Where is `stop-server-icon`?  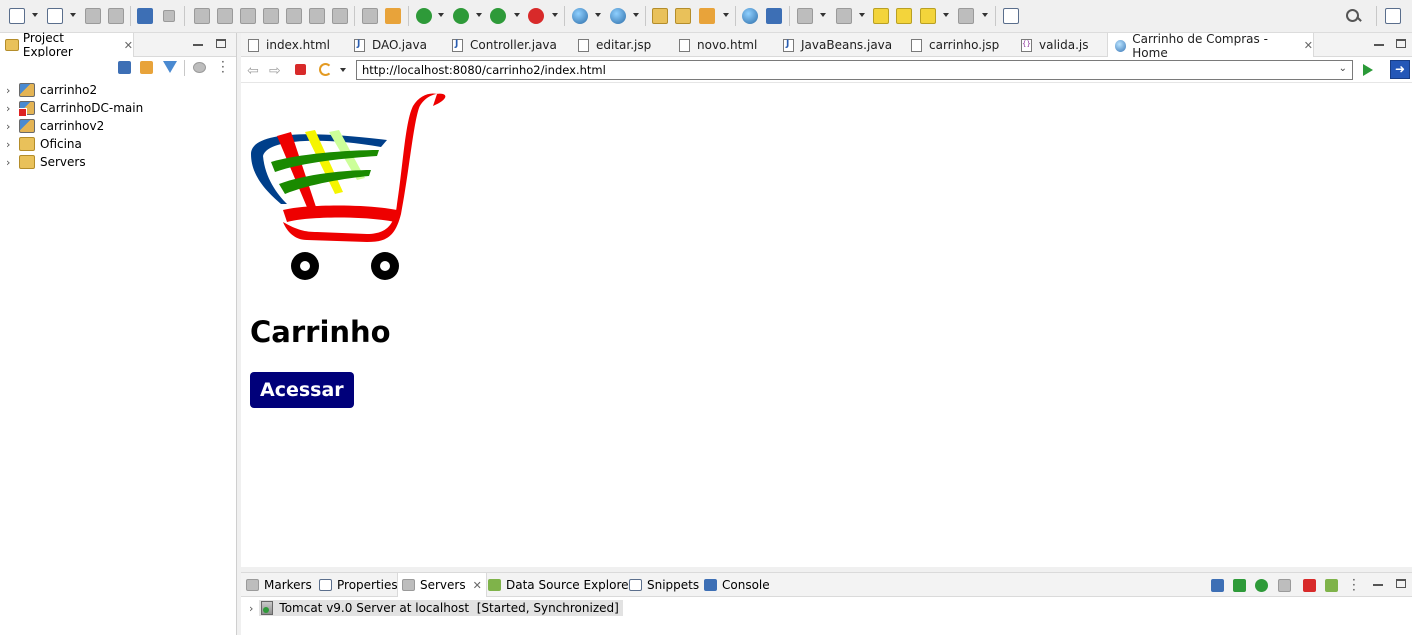
stop-server-icon is located at coordinates (1309, 585).